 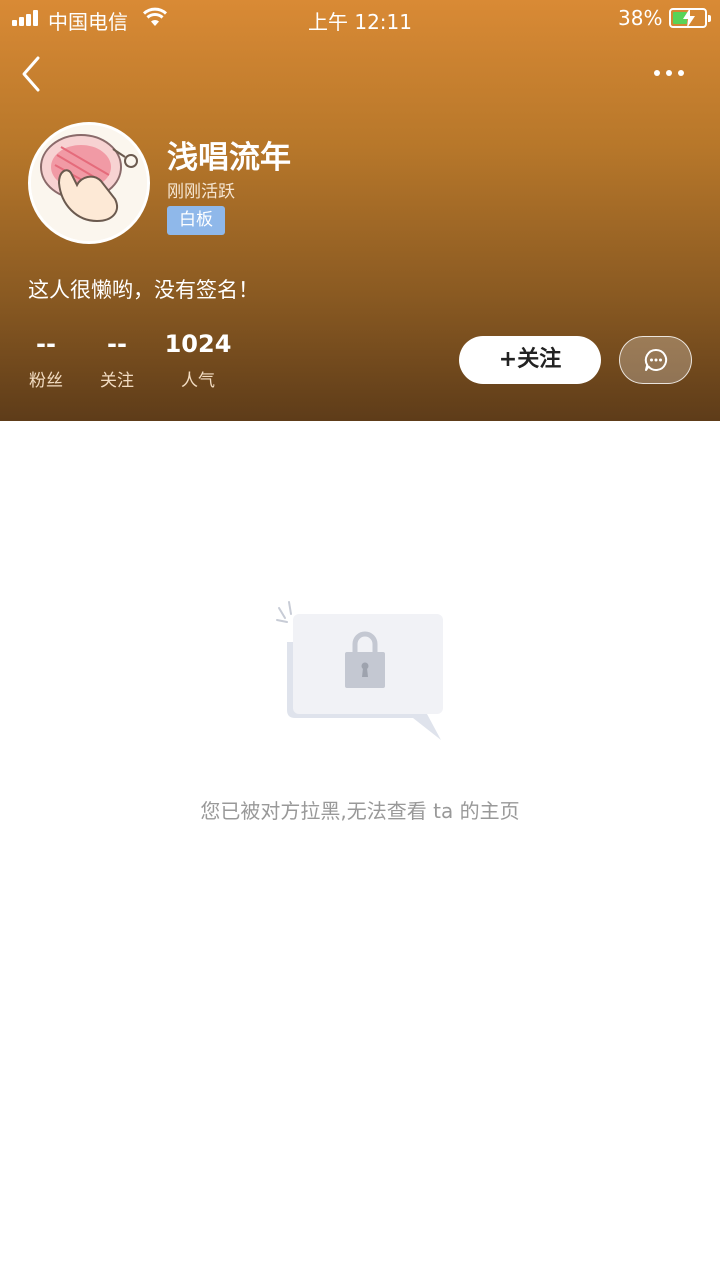 What do you see at coordinates (46, 381) in the screenshot?
I see `stat-fans-label: 粉丝` at bounding box center [46, 381].